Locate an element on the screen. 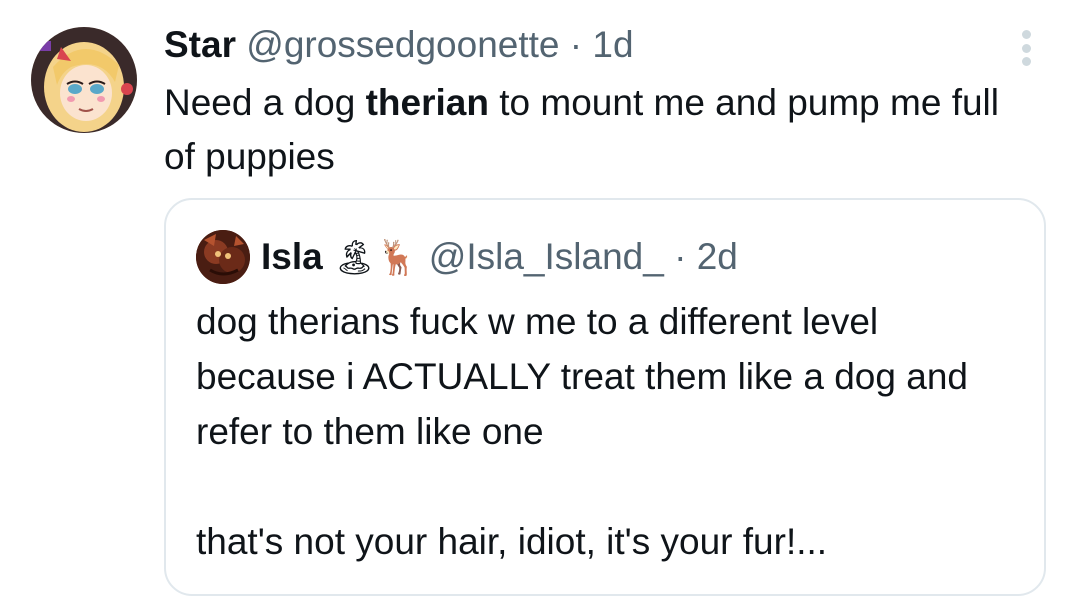 The width and height of the screenshot is (1080, 602). tweet-text-part: Need a dog is located at coordinates (265, 102).